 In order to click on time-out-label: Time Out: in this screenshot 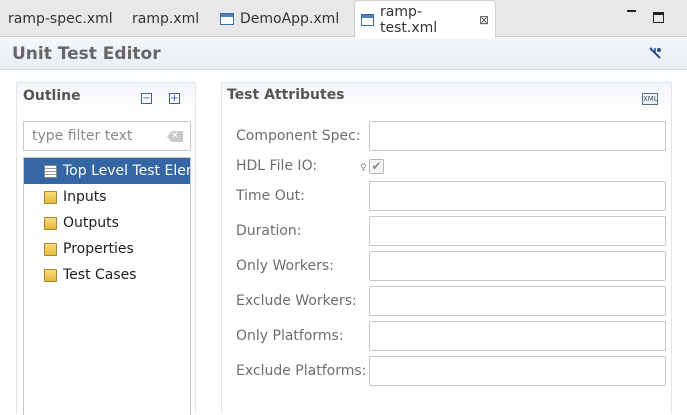, I will do `click(270, 196)`.